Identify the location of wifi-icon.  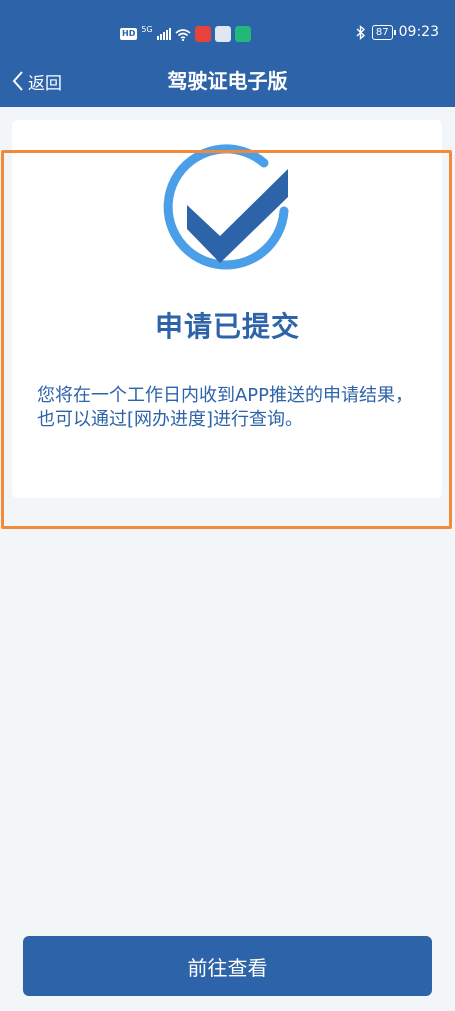
(183, 34).